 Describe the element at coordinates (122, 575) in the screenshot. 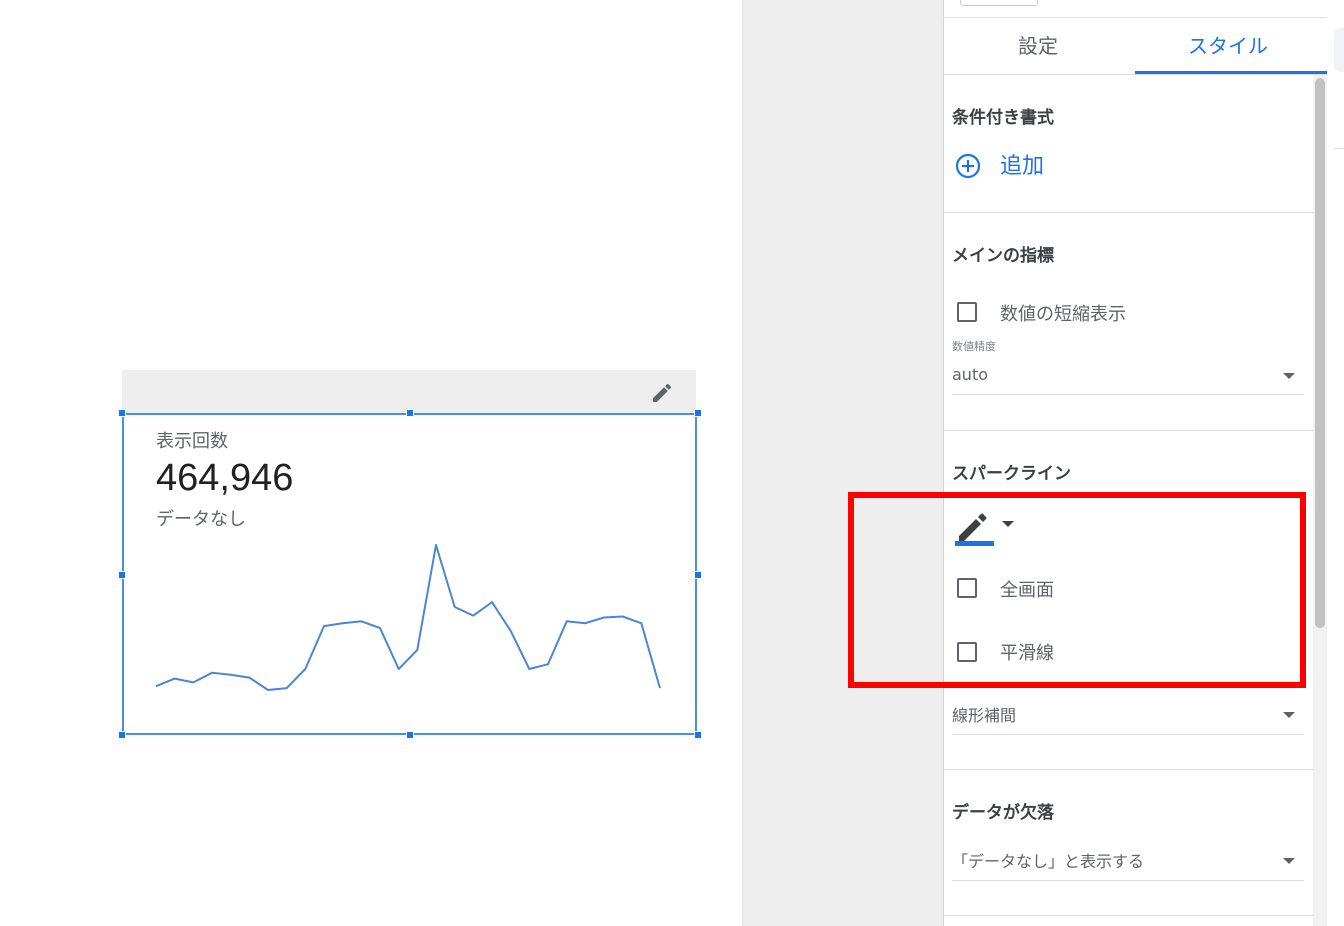

I see `resize-handle-middle-left` at that location.